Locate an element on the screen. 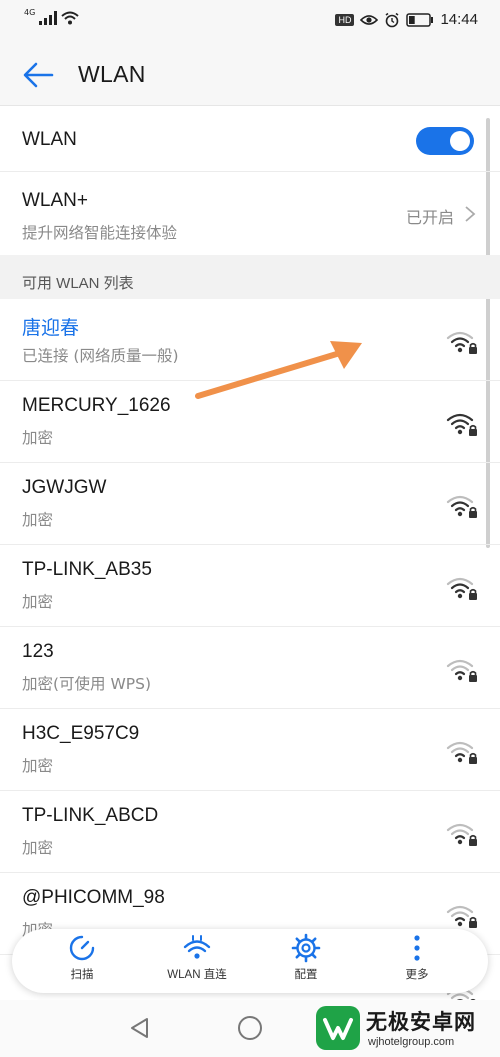  hd-badge: HD is located at coordinates (345, 19).